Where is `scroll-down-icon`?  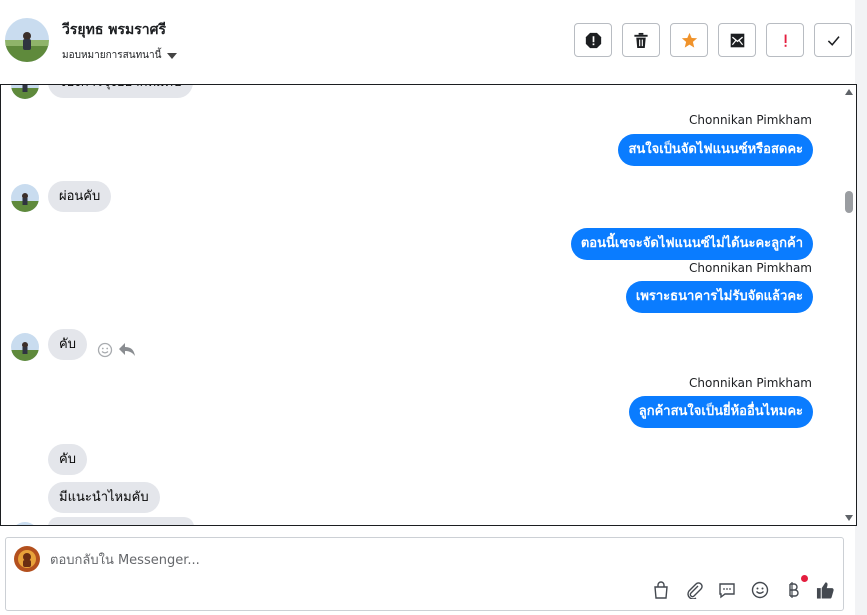 scroll-down-icon is located at coordinates (849, 518).